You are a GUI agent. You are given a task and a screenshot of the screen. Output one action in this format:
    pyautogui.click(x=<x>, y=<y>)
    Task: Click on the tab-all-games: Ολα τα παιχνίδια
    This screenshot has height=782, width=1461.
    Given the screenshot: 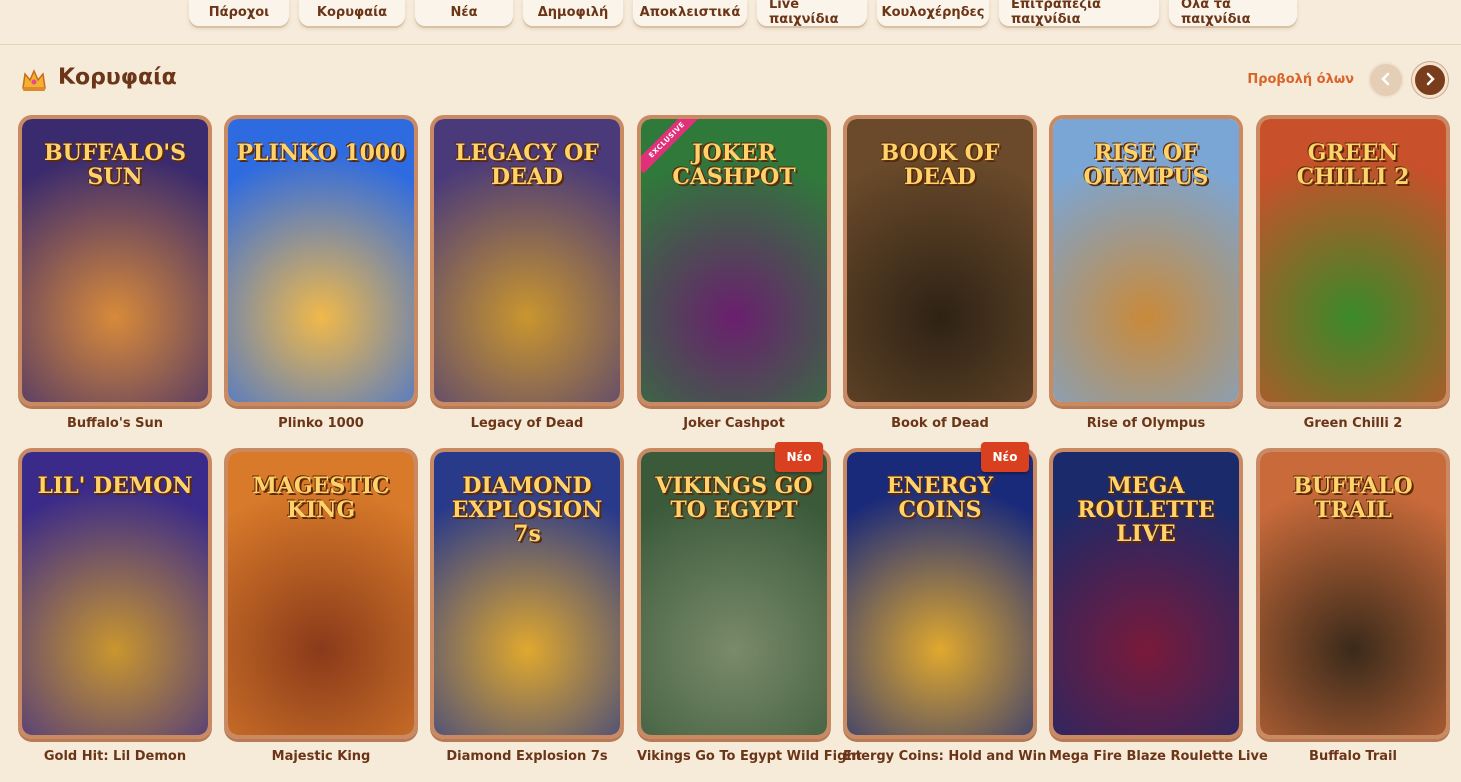 What is the action you would take?
    pyautogui.click(x=1233, y=13)
    